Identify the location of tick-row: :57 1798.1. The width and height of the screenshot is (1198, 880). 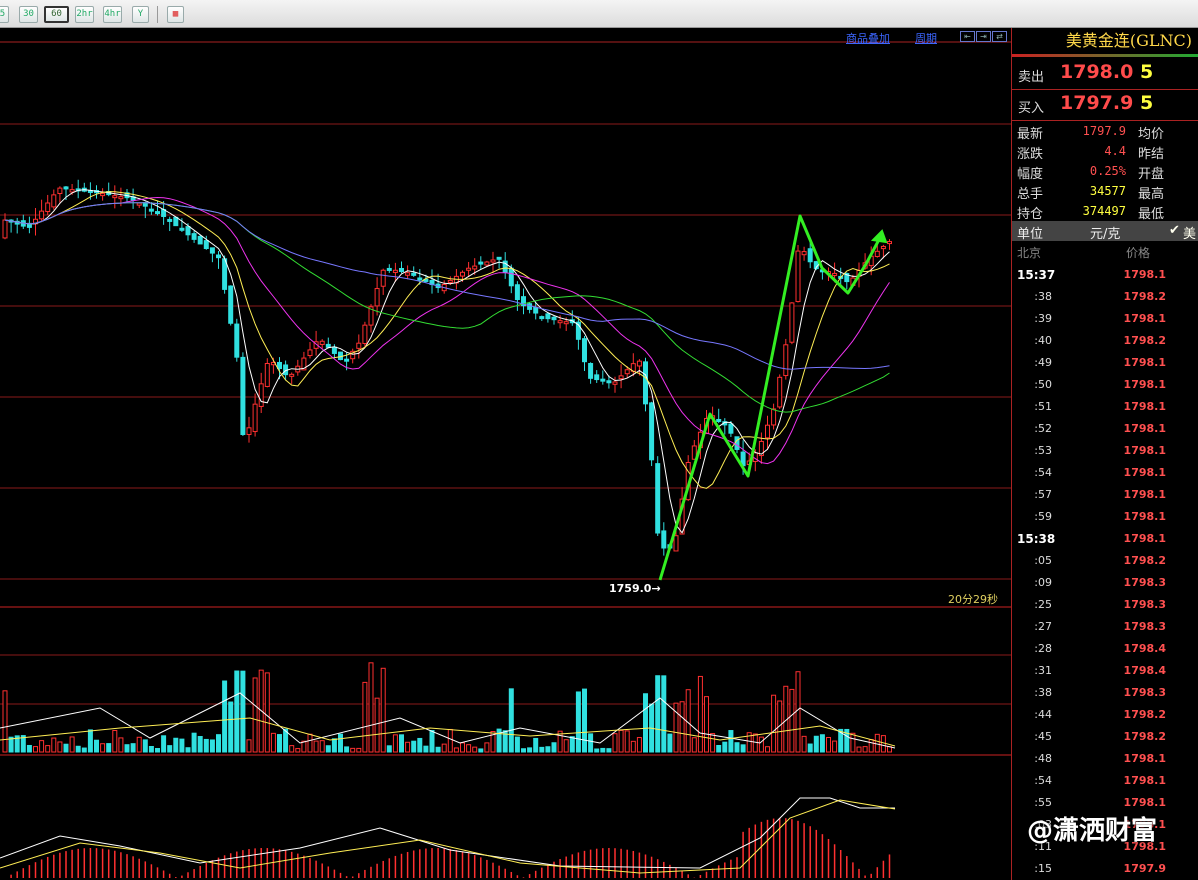
(1105, 495).